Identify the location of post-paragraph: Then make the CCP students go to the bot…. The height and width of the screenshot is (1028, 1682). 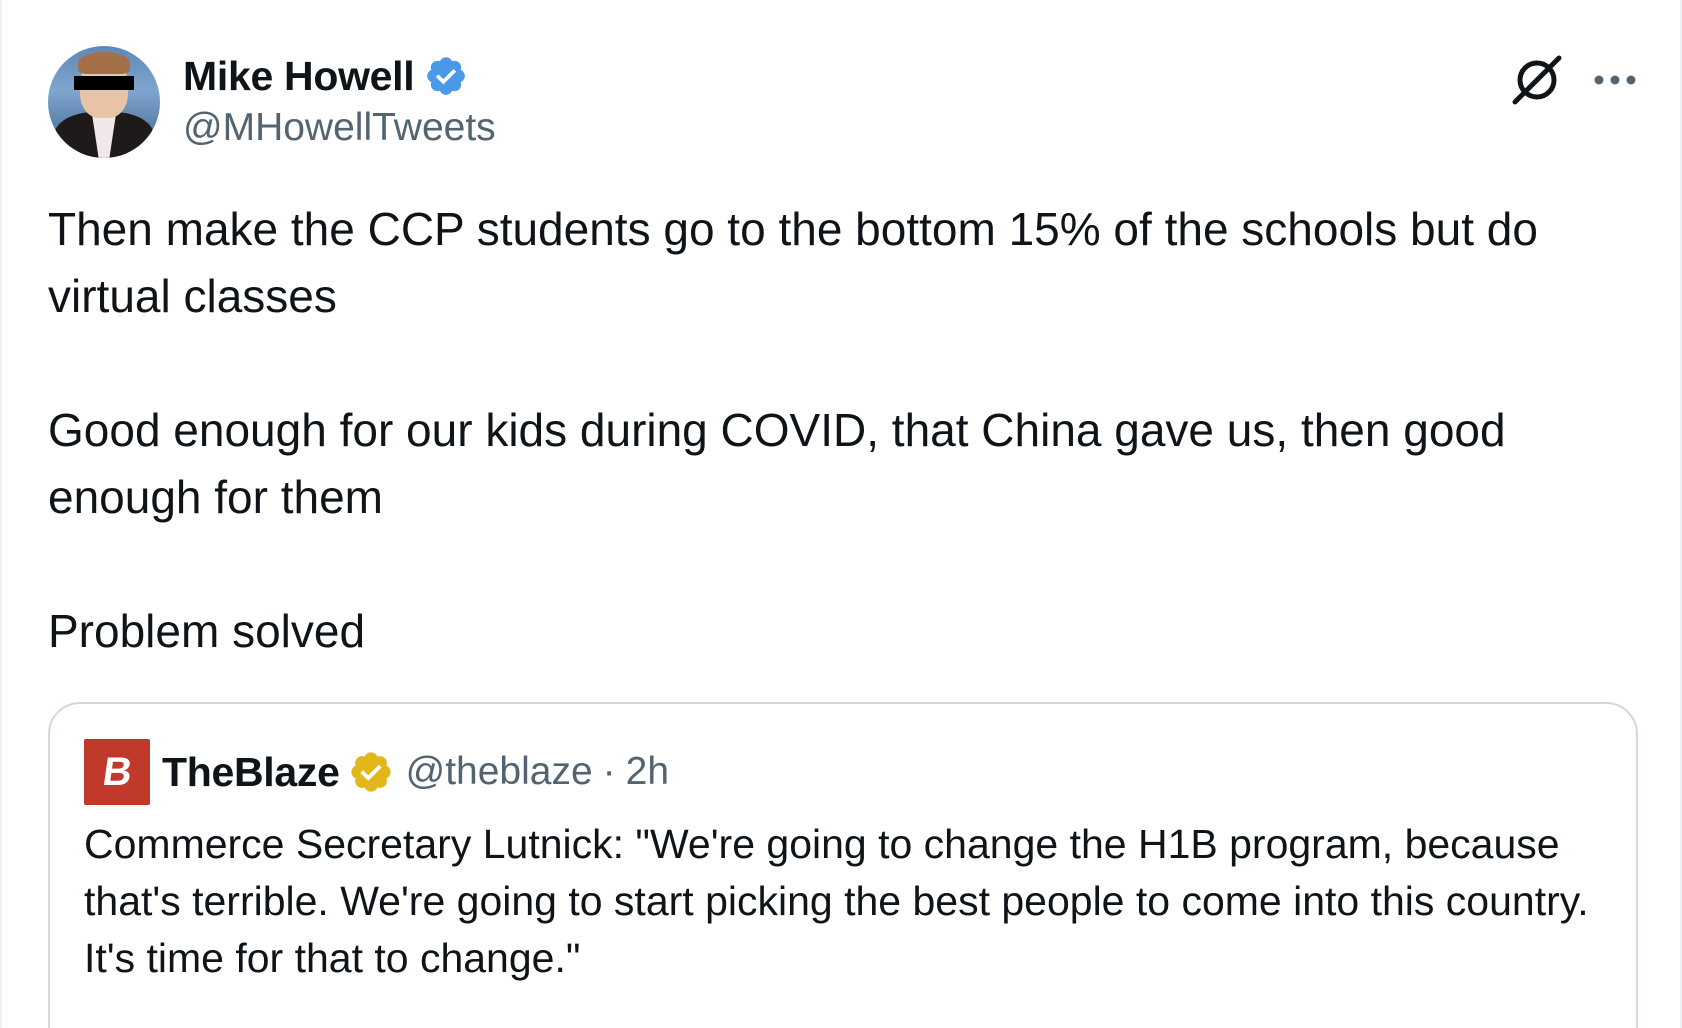
(793, 262).